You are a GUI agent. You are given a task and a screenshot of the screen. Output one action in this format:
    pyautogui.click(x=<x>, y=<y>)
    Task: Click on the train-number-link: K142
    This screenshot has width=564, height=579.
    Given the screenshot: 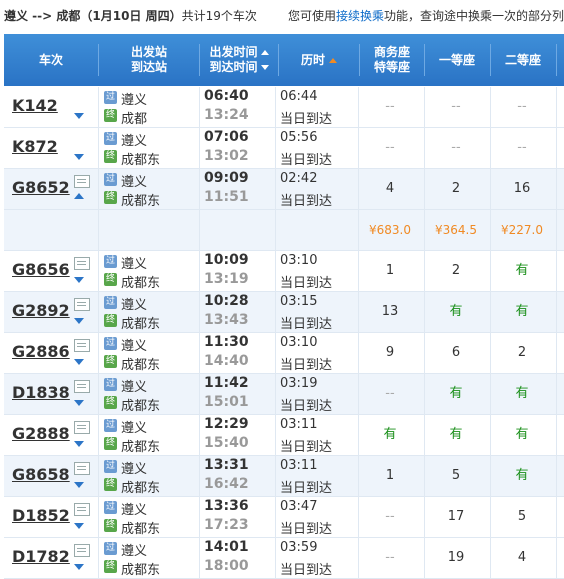 What is the action you would take?
    pyautogui.click(x=35, y=105)
    